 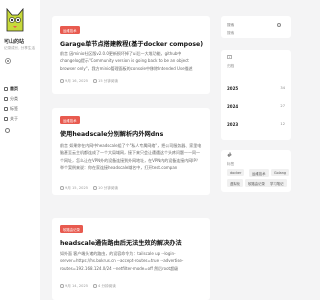 I want to click on search-label: 搜索, so click(x=231, y=33).